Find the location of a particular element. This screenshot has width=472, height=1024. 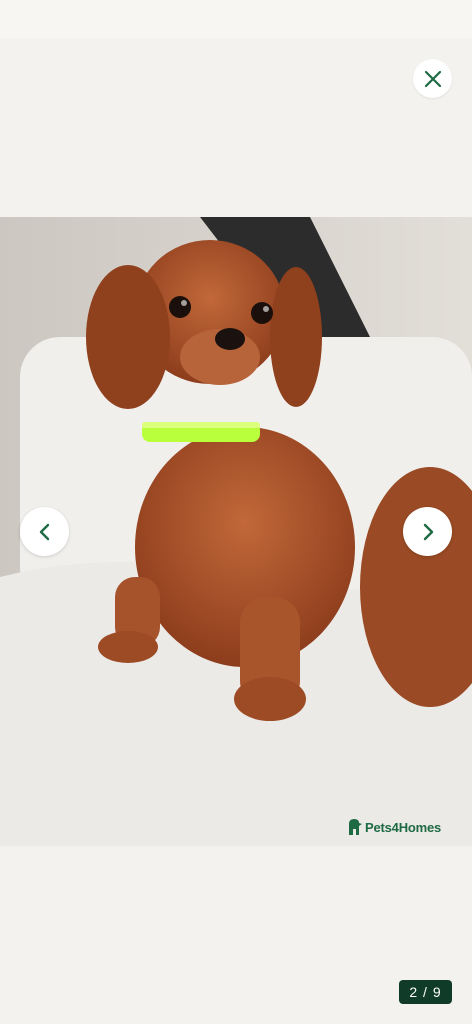

pets4homes-logo-icon is located at coordinates (355, 827).